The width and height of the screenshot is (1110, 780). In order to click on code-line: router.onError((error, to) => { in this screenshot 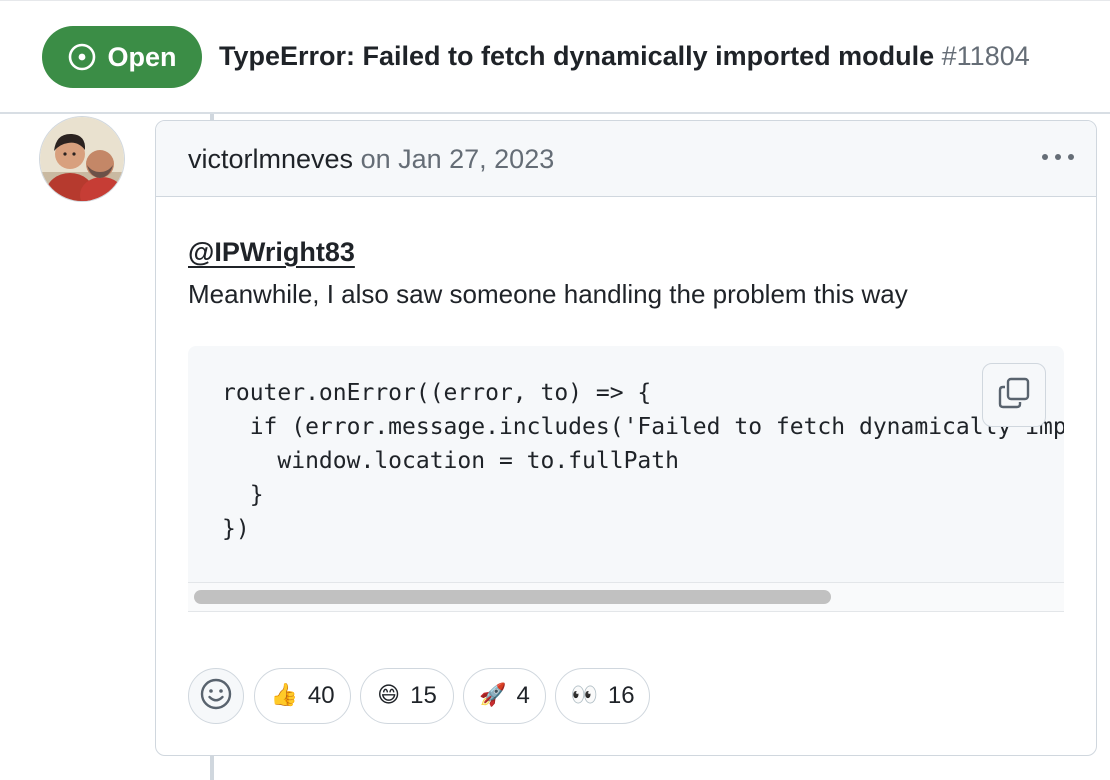, I will do `click(437, 393)`.